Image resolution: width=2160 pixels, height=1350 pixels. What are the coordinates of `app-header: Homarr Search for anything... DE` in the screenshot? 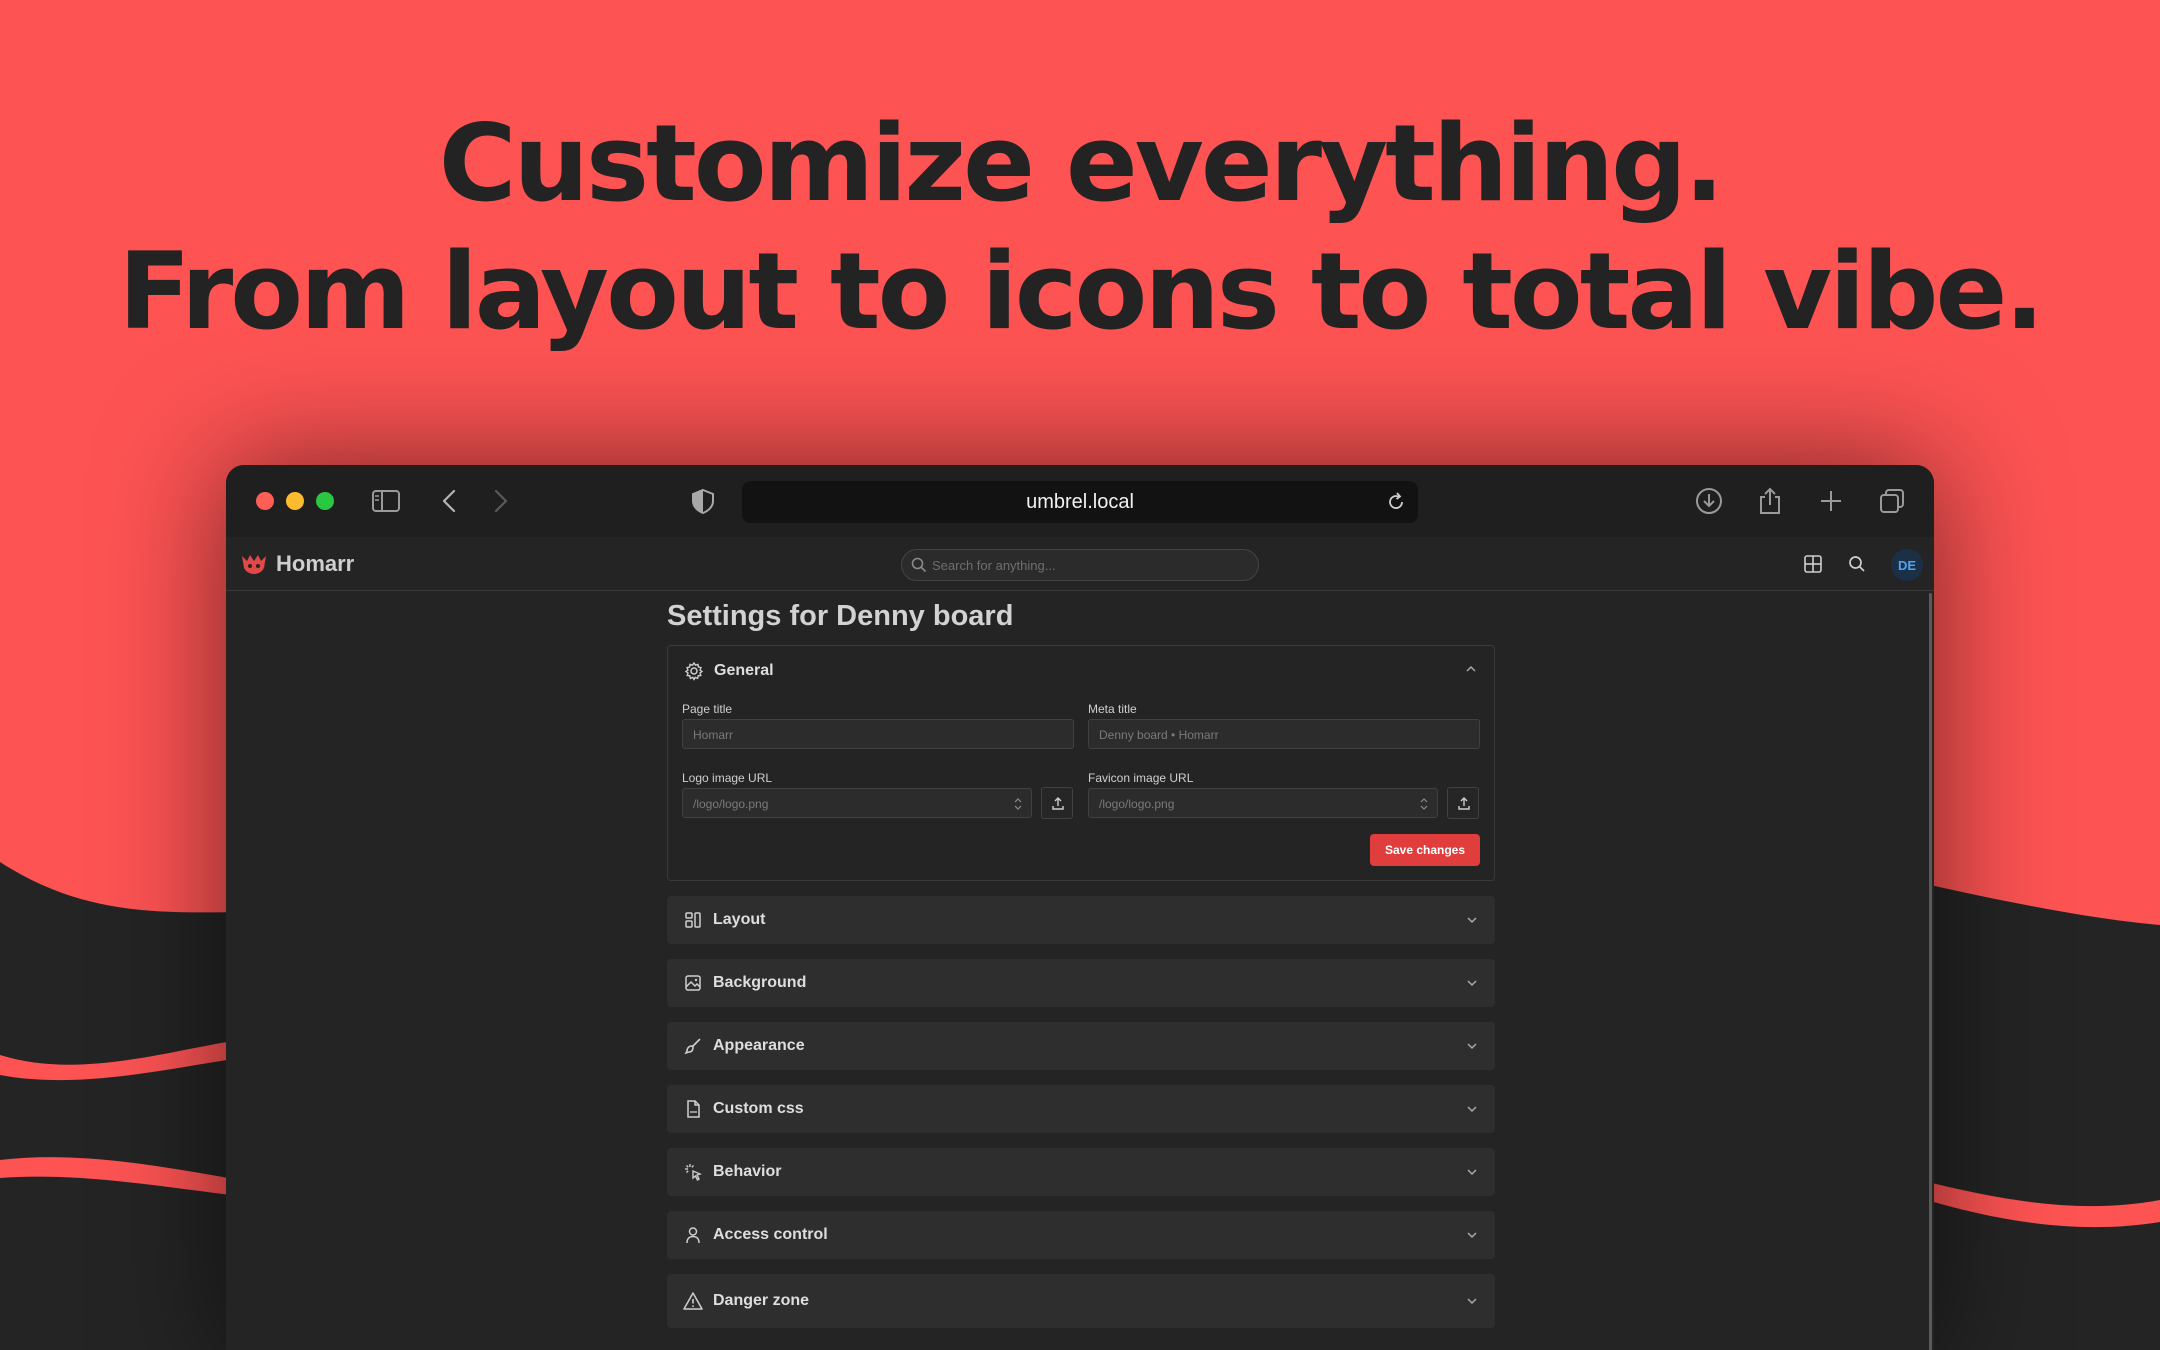 It's located at (1080, 564).